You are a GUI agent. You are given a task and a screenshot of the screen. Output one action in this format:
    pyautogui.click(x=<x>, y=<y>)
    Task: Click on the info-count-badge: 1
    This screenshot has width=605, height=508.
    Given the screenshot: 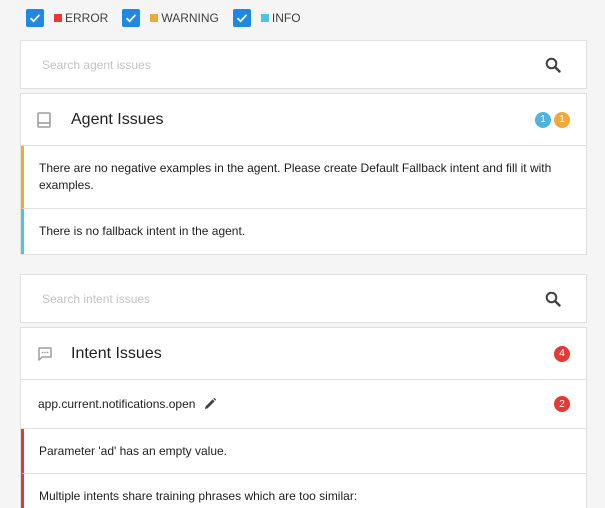 What is the action you would take?
    pyautogui.click(x=543, y=119)
    